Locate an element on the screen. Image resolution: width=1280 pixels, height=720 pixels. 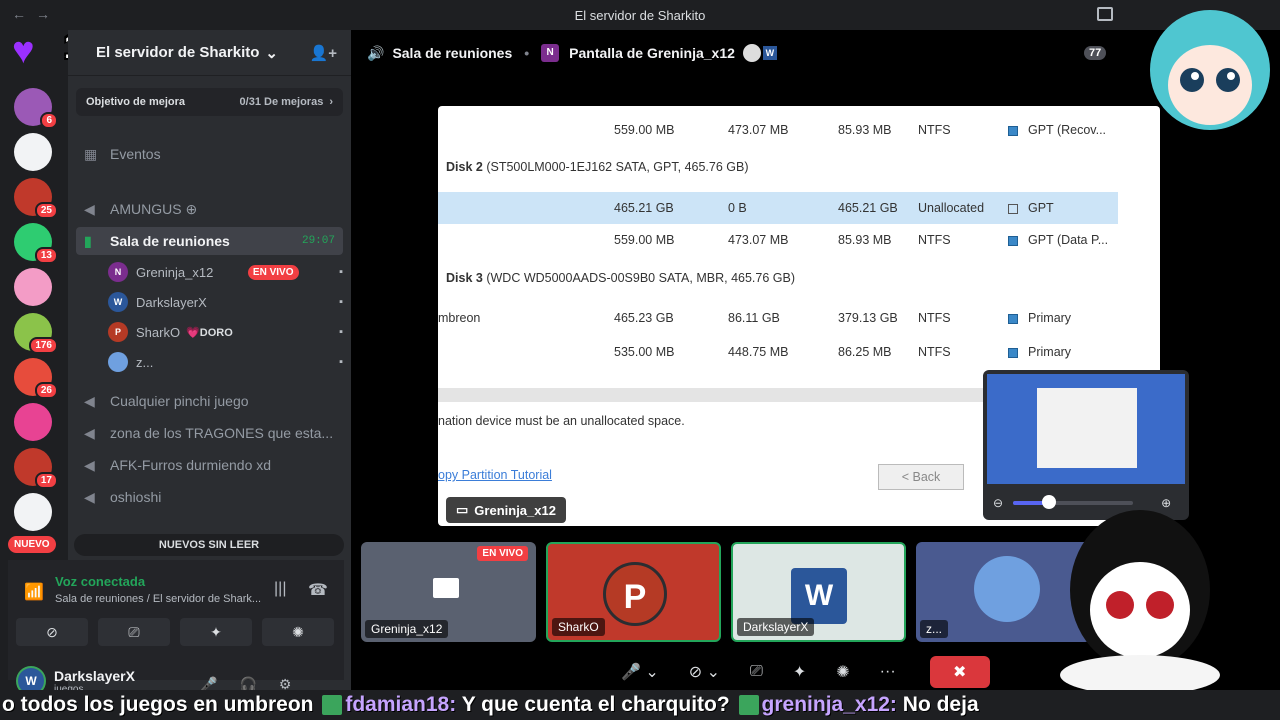
new-badge: NUEVO is located at coordinates (32, 544).